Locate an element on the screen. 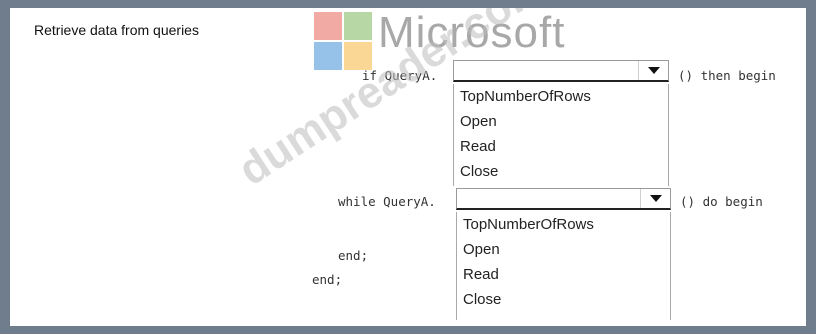  page-title: Retrieve data from queries is located at coordinates (116, 30).